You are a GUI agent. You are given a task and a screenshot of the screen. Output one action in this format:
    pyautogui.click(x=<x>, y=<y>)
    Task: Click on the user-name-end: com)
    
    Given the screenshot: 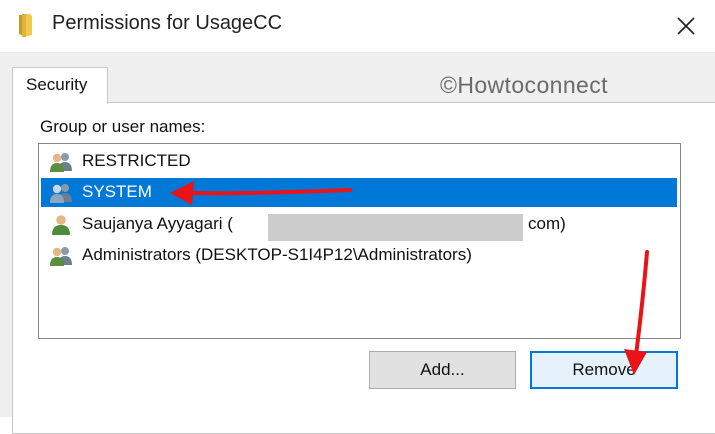 What is the action you would take?
    pyautogui.click(x=547, y=223)
    